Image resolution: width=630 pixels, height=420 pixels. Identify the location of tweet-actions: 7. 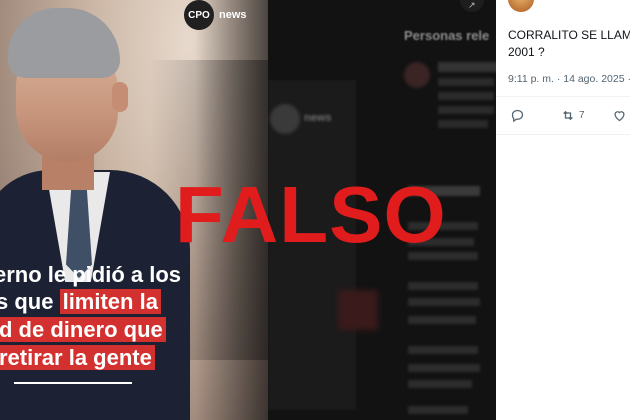
(569, 117).